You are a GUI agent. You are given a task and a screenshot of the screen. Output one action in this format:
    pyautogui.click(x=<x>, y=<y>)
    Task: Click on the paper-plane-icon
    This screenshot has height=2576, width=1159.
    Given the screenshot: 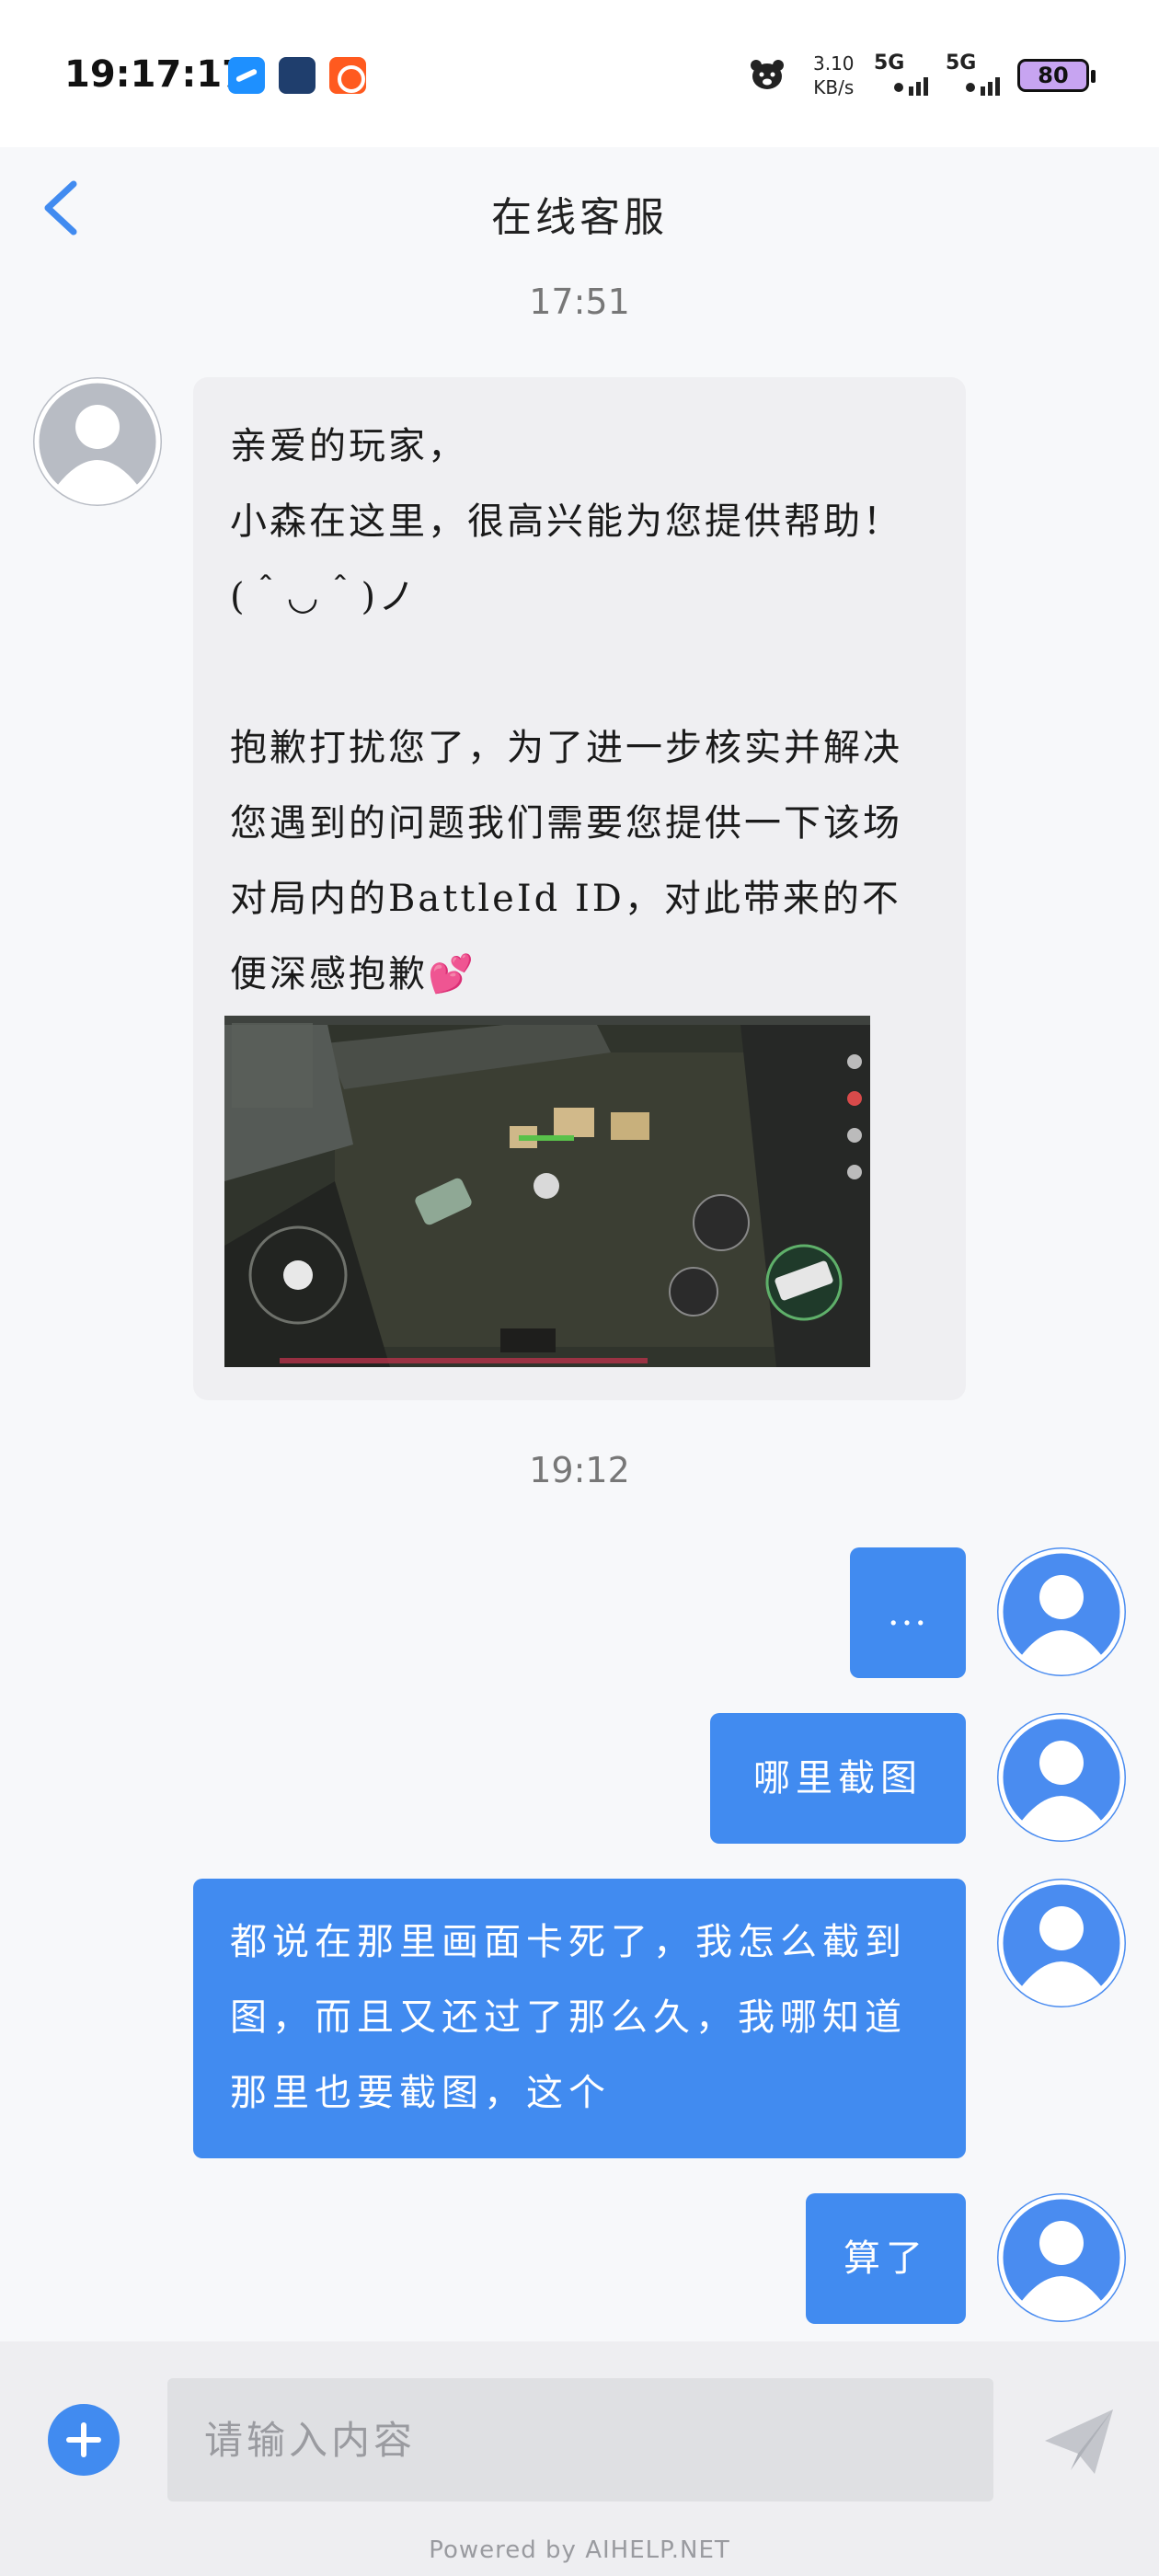 What is the action you would take?
    pyautogui.click(x=1079, y=2441)
    